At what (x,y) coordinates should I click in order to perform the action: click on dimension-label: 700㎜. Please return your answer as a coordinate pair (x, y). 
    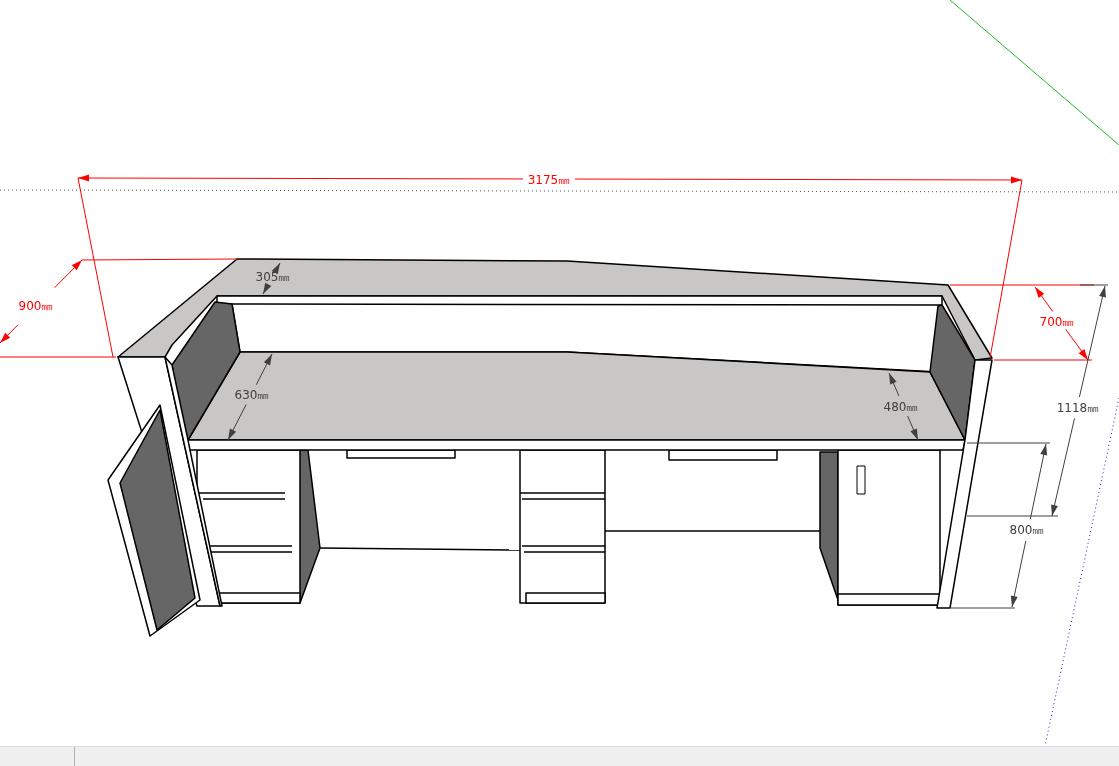
    Looking at the image, I should click on (1057, 322).